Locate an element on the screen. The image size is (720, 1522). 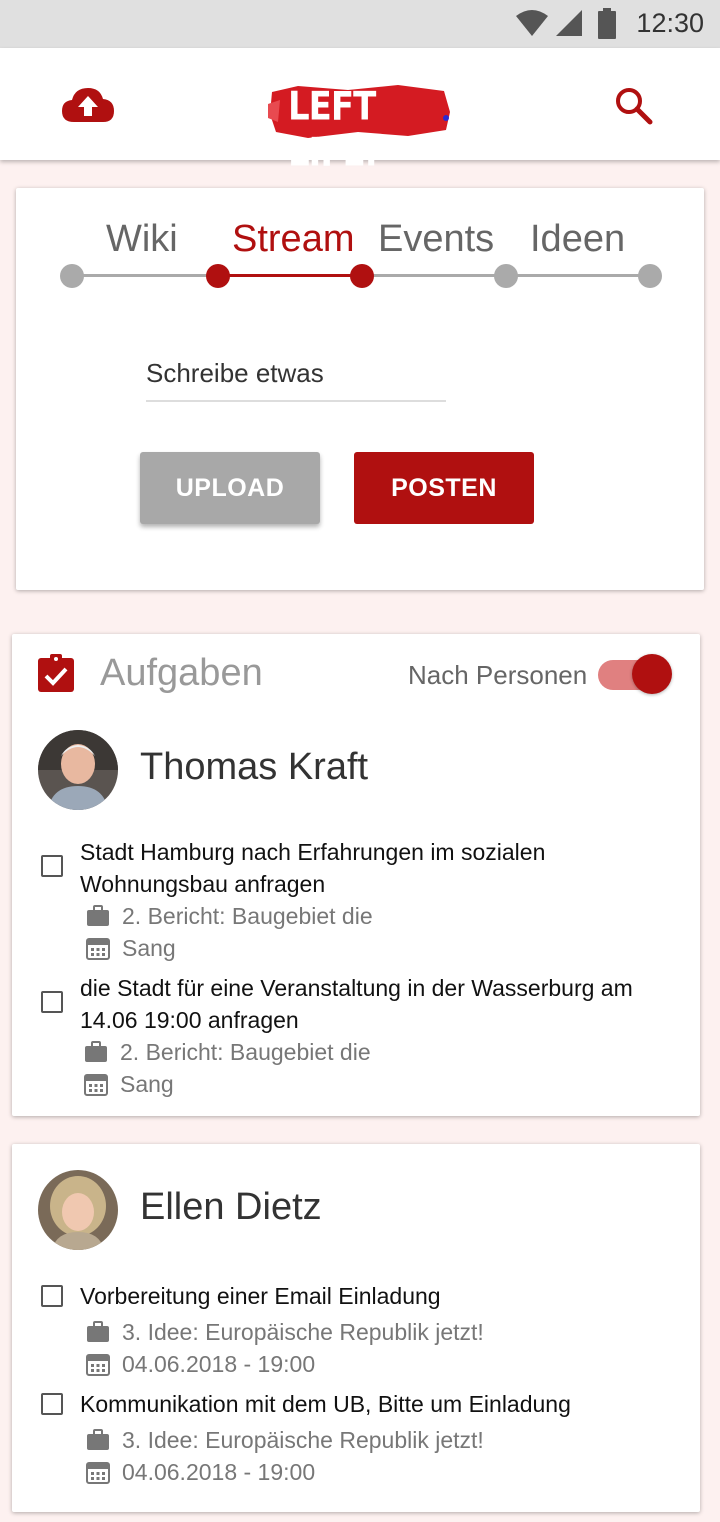
tab-wiki: Wiki is located at coordinates (142, 239).